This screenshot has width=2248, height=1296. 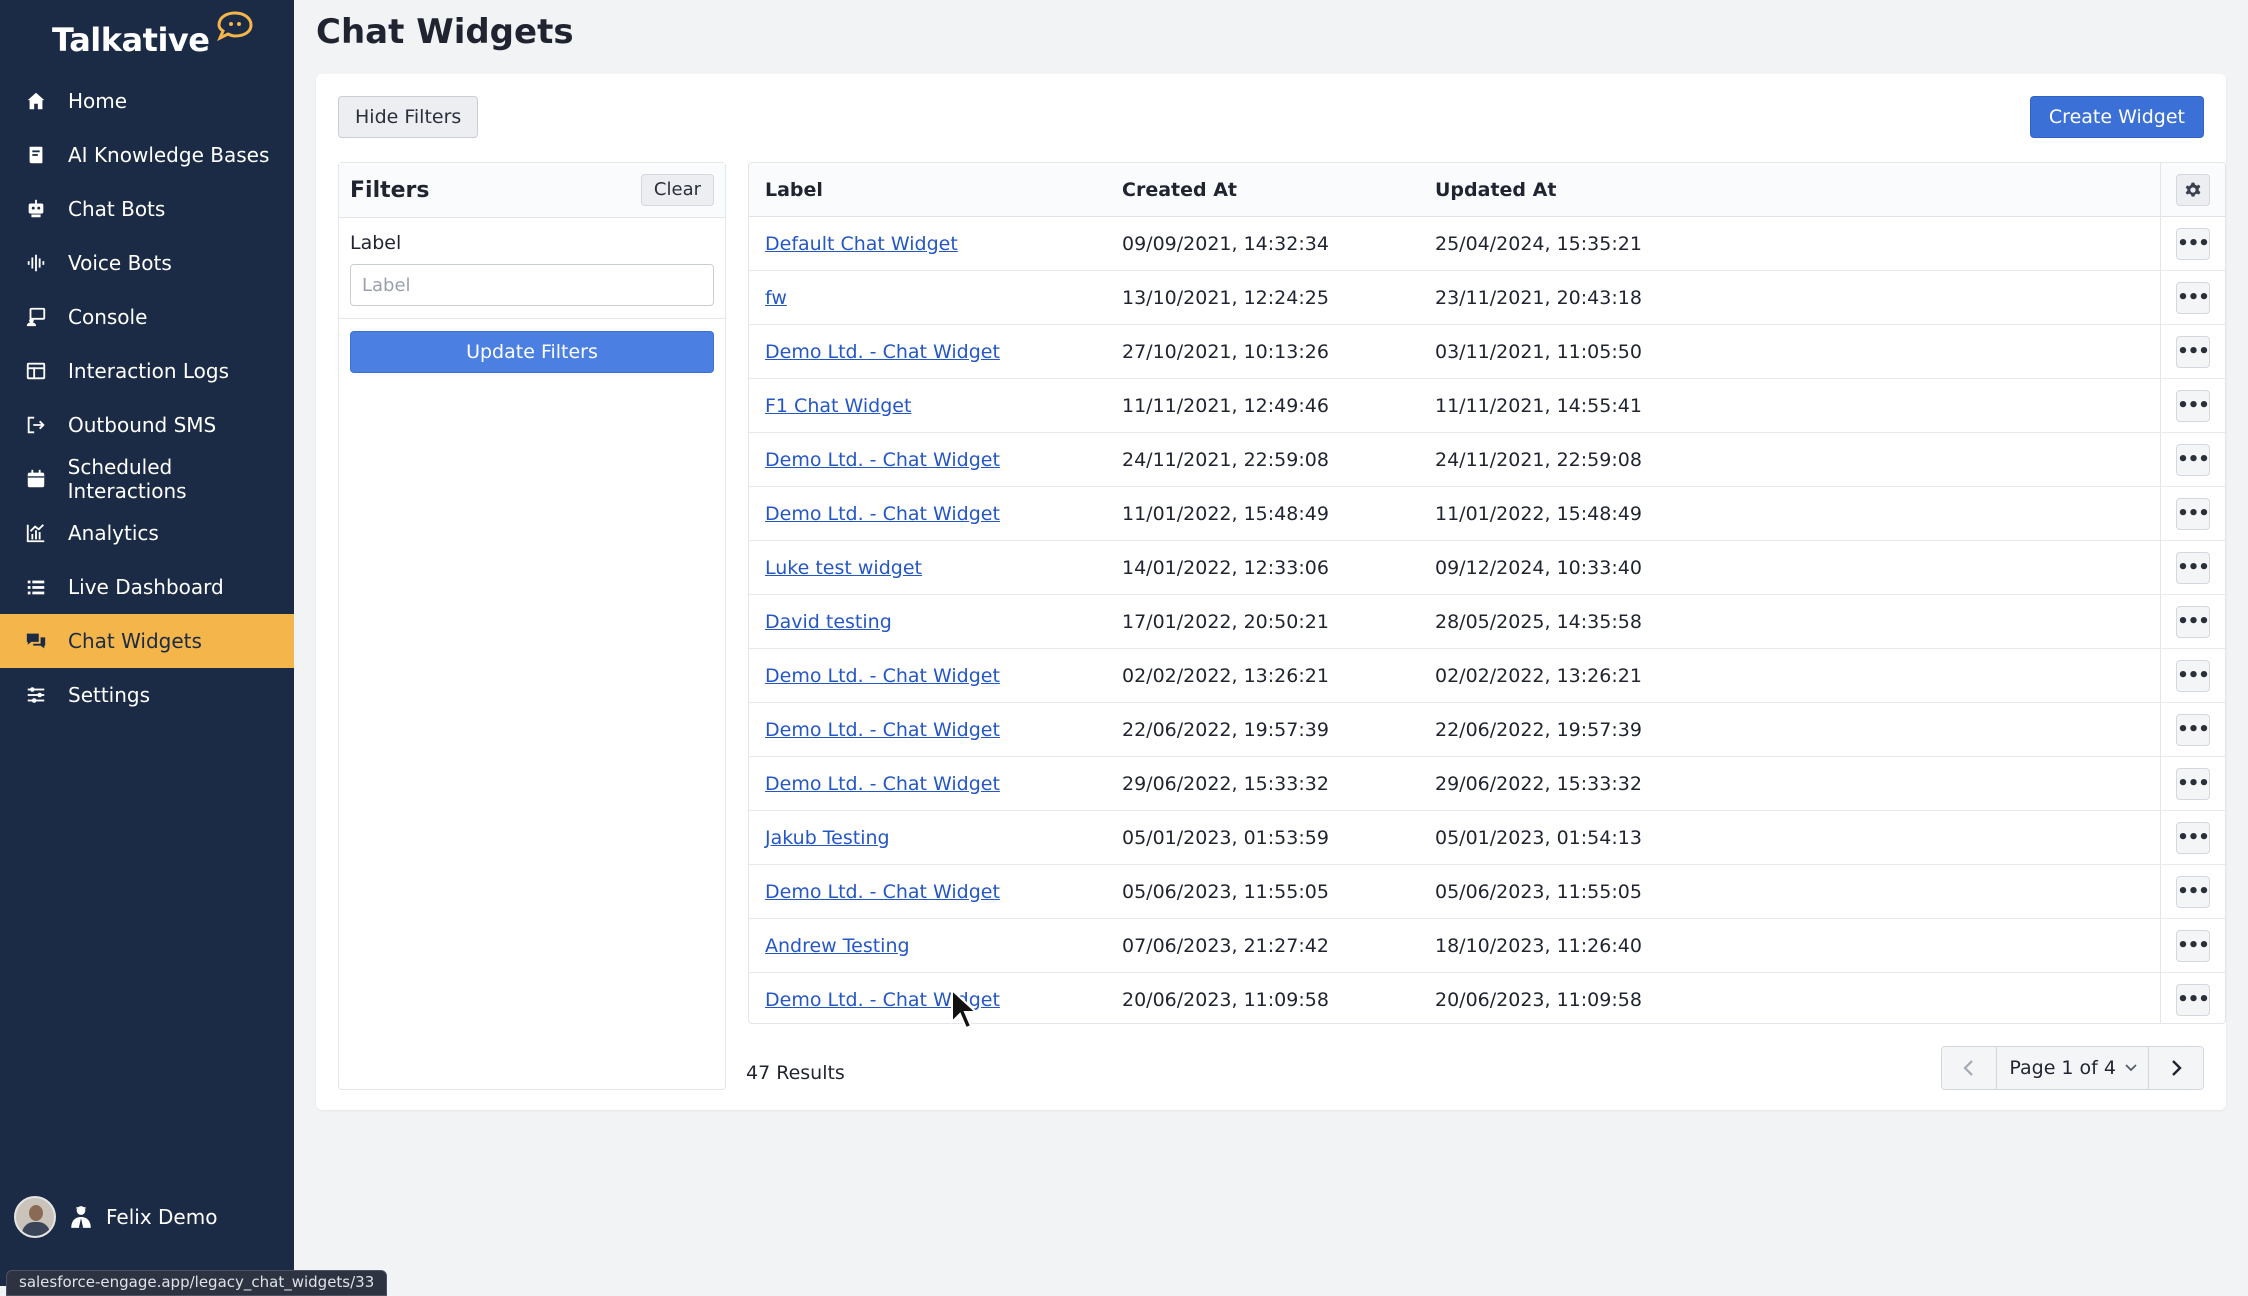 What do you see at coordinates (532, 352) in the screenshot?
I see `update-filters-button: Update Filters` at bounding box center [532, 352].